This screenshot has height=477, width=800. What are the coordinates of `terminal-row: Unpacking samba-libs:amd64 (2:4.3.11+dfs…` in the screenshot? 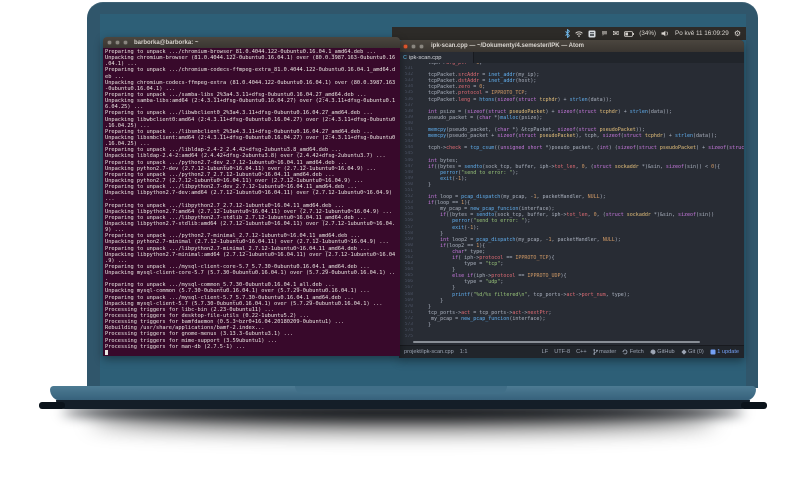 It's located at (250, 101).